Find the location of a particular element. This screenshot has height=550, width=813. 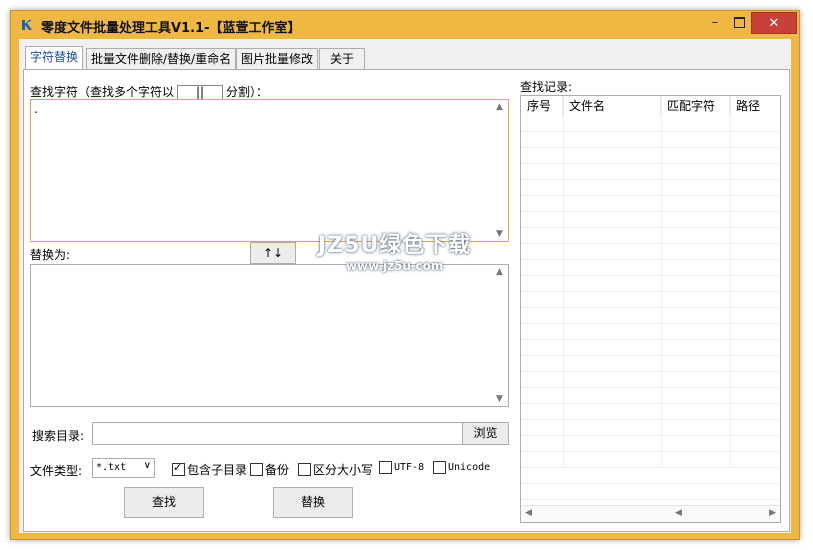

maximize-icon is located at coordinates (739, 22).